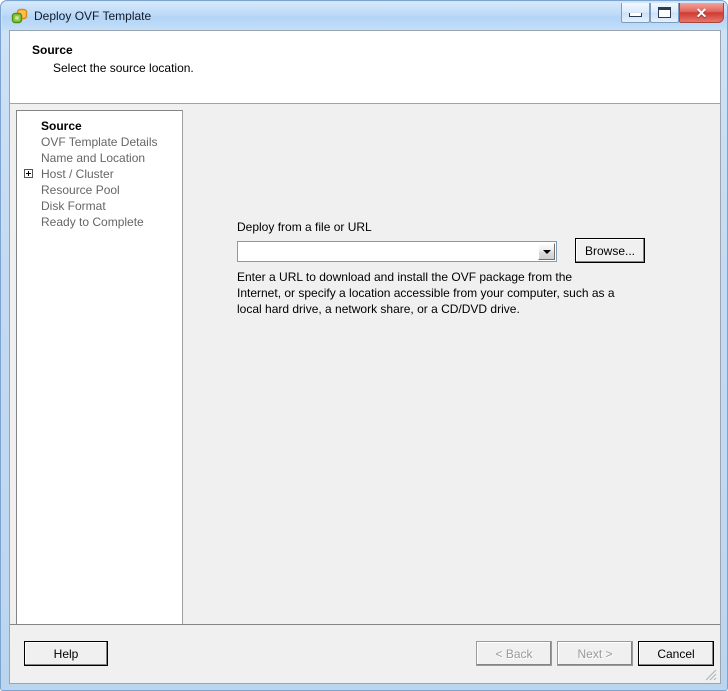 Image resolution: width=728 pixels, height=691 pixels. What do you see at coordinates (61, 126) in the screenshot?
I see `sidebar-item-label: Source` at bounding box center [61, 126].